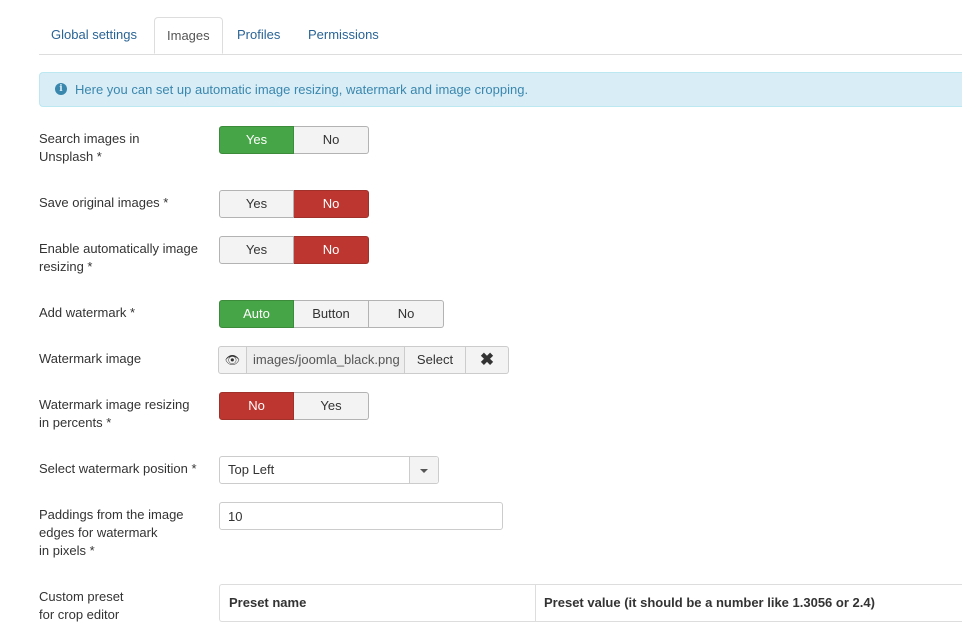  What do you see at coordinates (256, 204) in the screenshot?
I see `save-original-yes-button: Yes` at bounding box center [256, 204].